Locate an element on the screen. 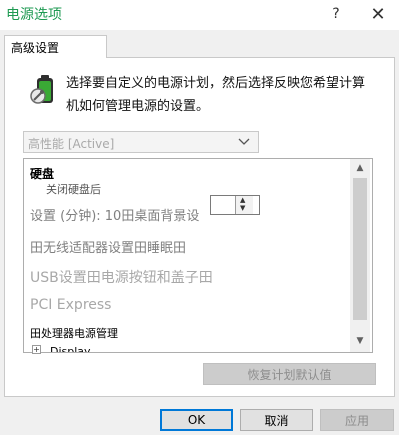  ok-button: OK is located at coordinates (196, 420).